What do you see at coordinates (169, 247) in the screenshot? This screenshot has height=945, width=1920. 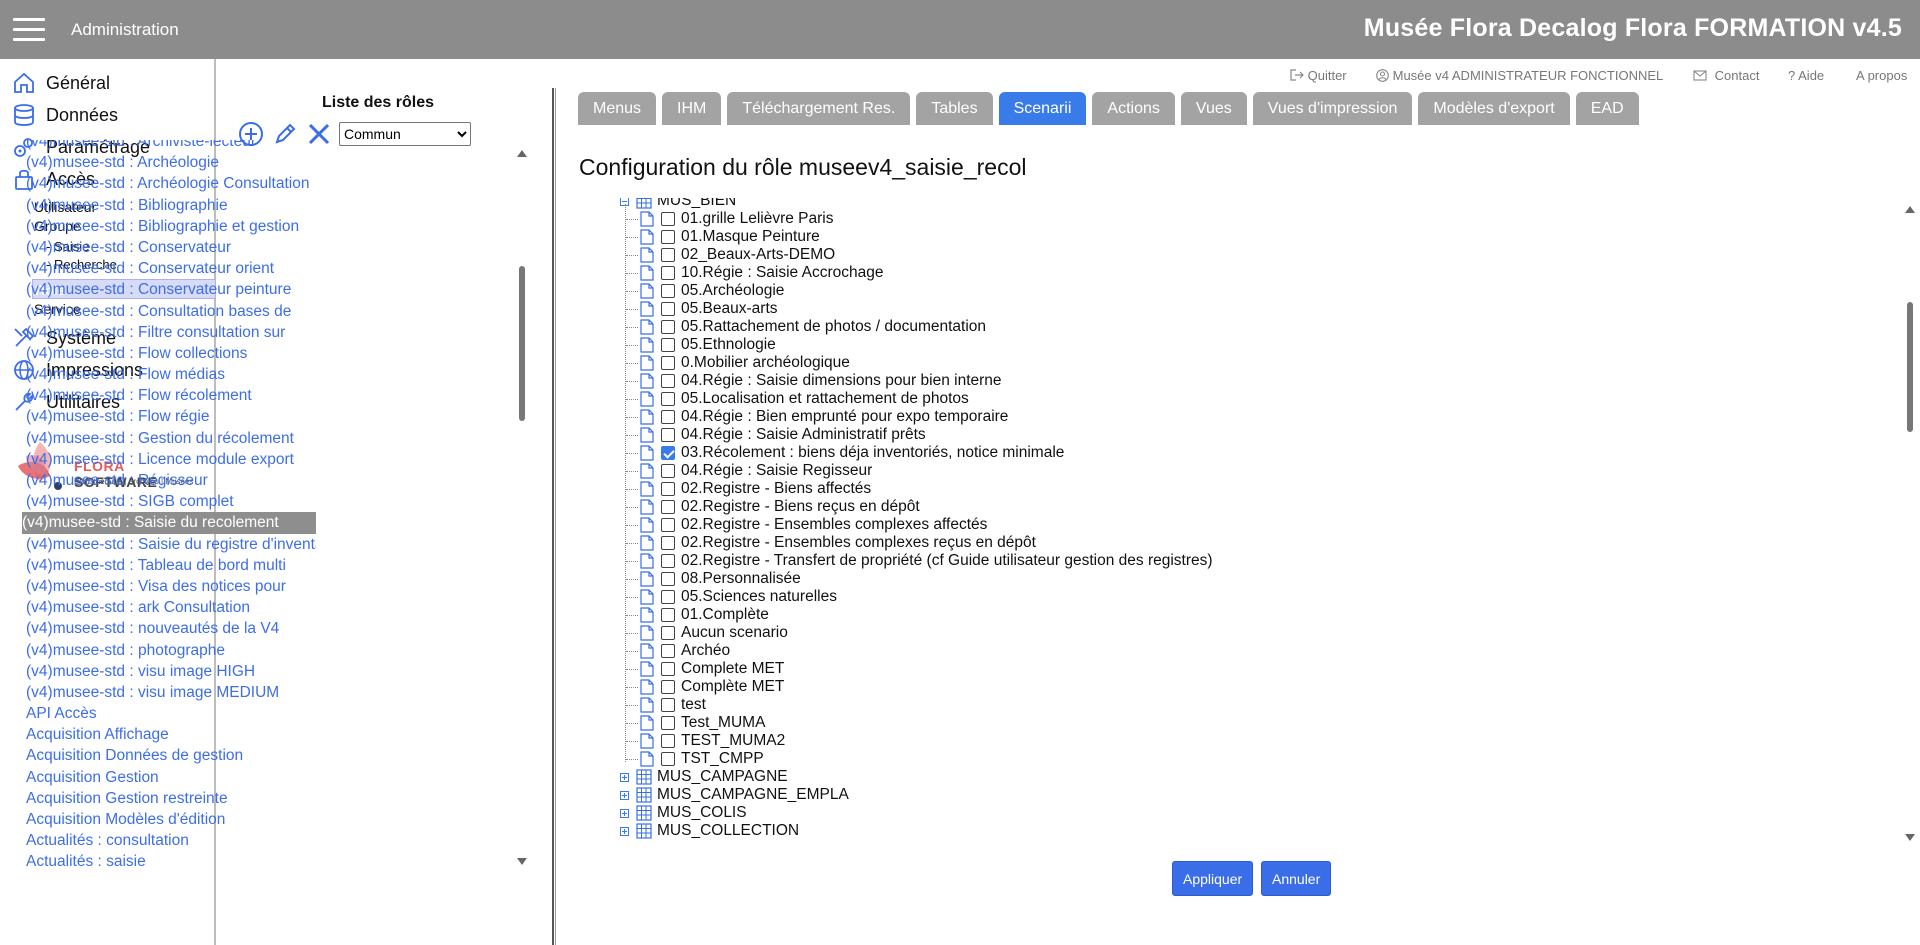 I see `role-list-item: (v4)musee-std : Conservateur` at bounding box center [169, 247].